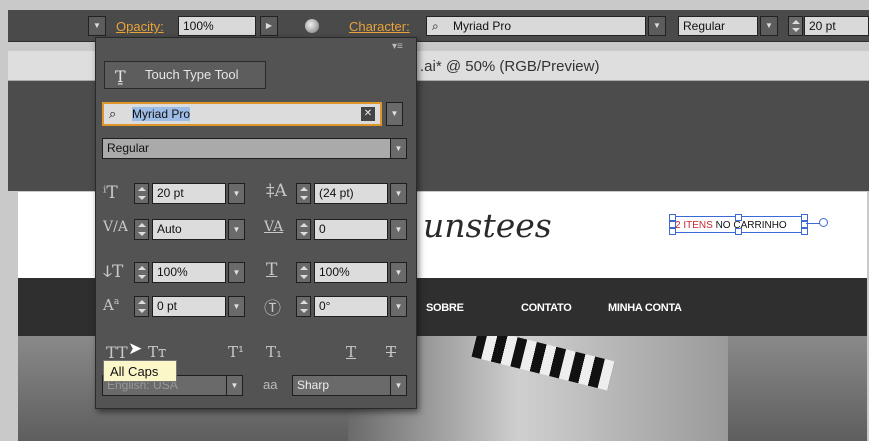 The height and width of the screenshot is (441, 869). I want to click on horizontal-scale-field: 100%, so click(351, 272).